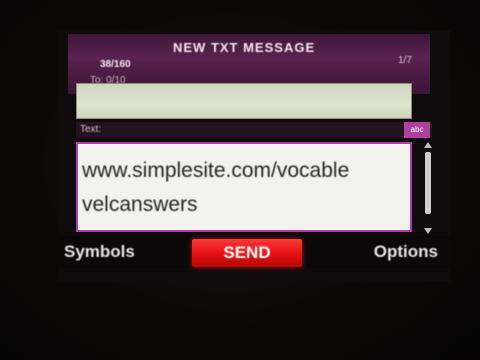 The height and width of the screenshot is (360, 480). I want to click on text-label-bar: Text: abc, so click(254, 130).